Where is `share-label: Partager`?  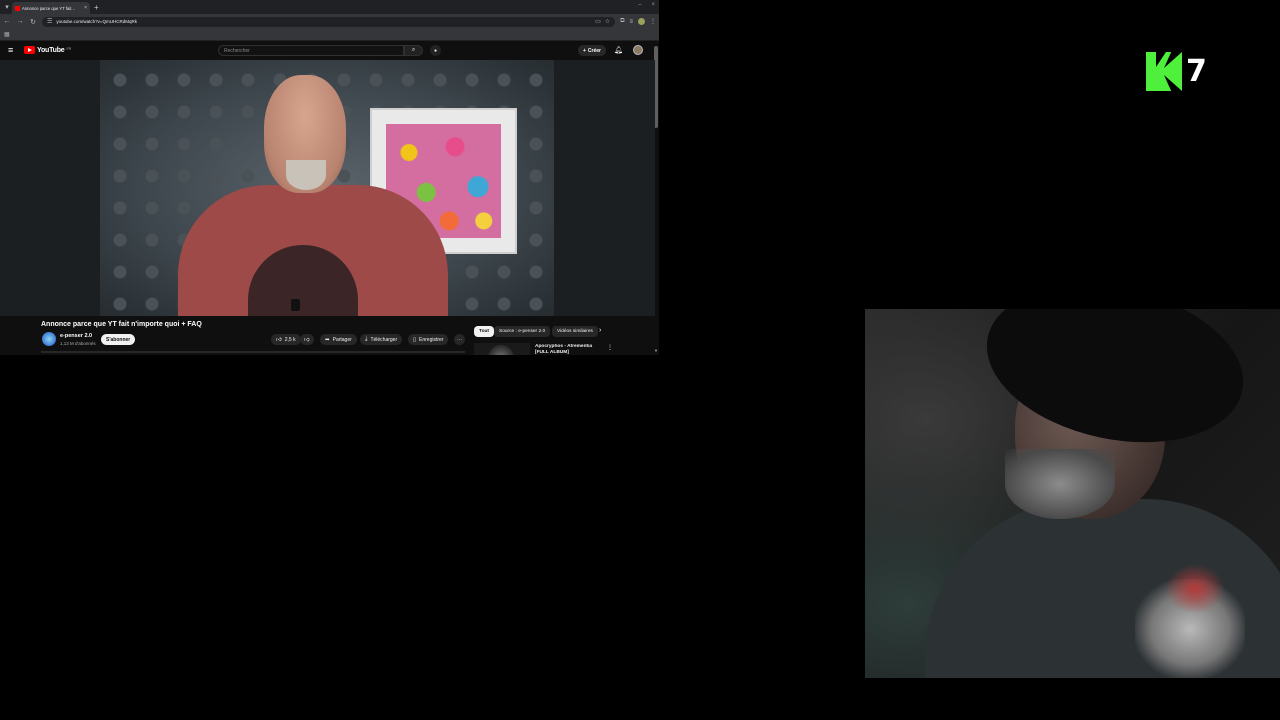
share-label: Partager is located at coordinates (342, 339).